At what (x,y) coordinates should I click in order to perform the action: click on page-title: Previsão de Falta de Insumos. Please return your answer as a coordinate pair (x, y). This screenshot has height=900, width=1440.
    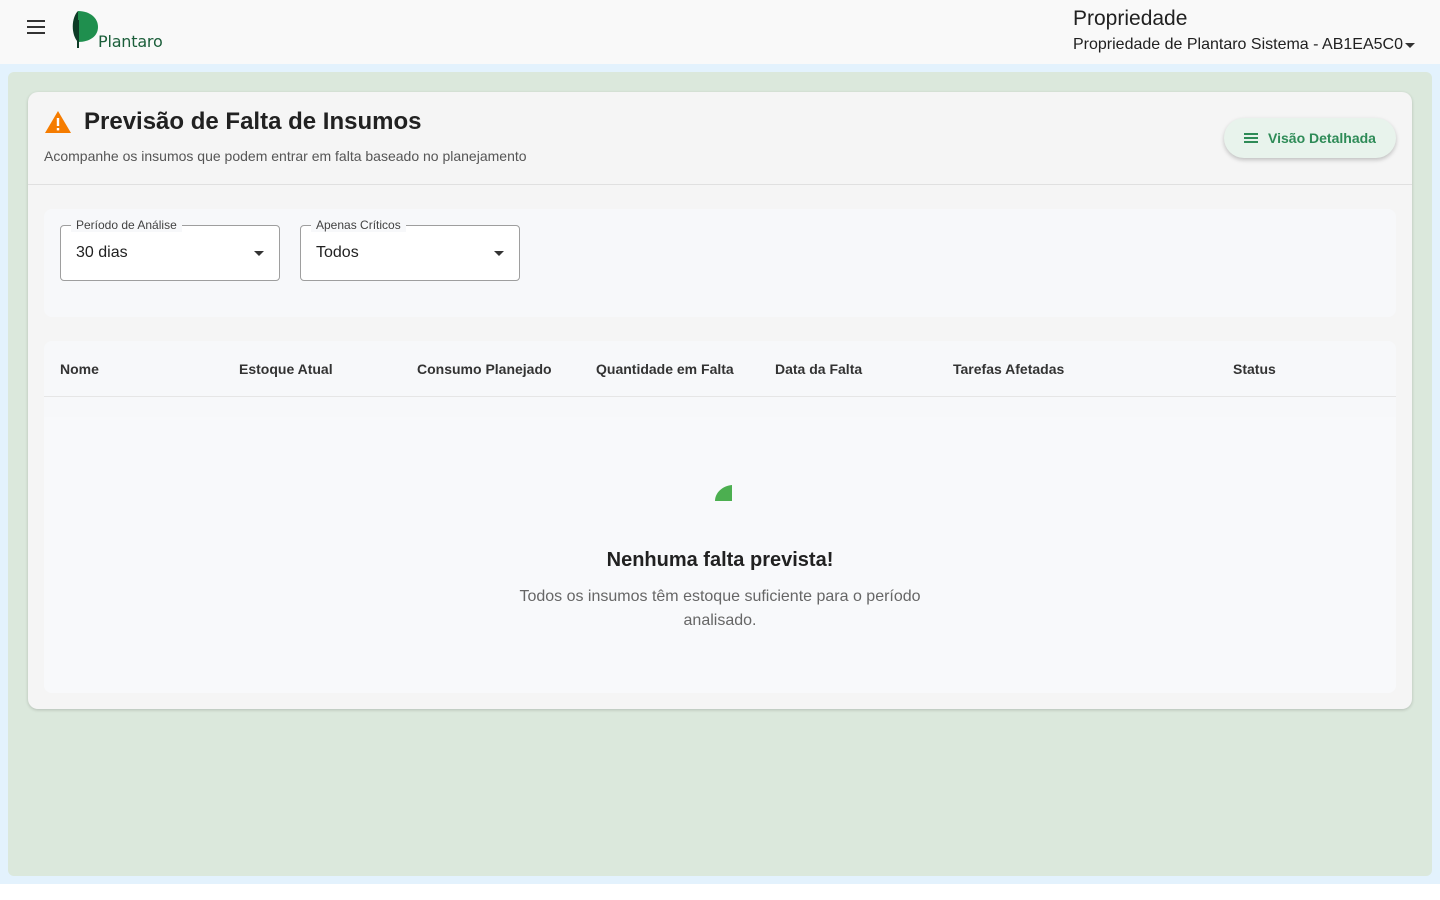
    Looking at the image, I should click on (253, 121).